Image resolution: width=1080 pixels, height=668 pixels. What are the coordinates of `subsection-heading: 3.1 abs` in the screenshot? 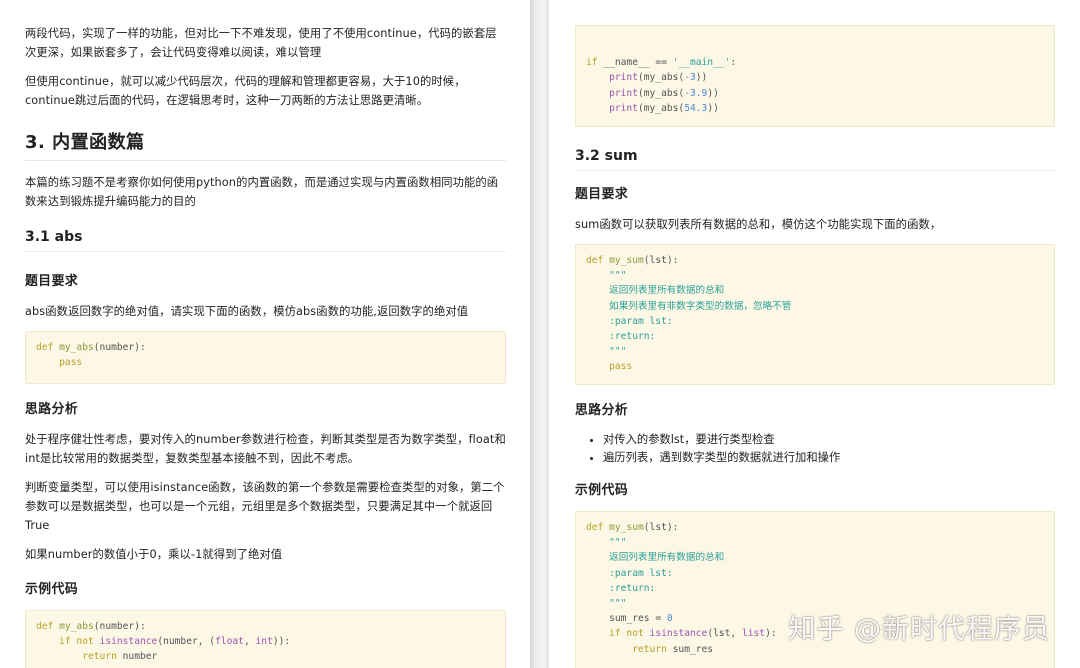 It's located at (265, 240).